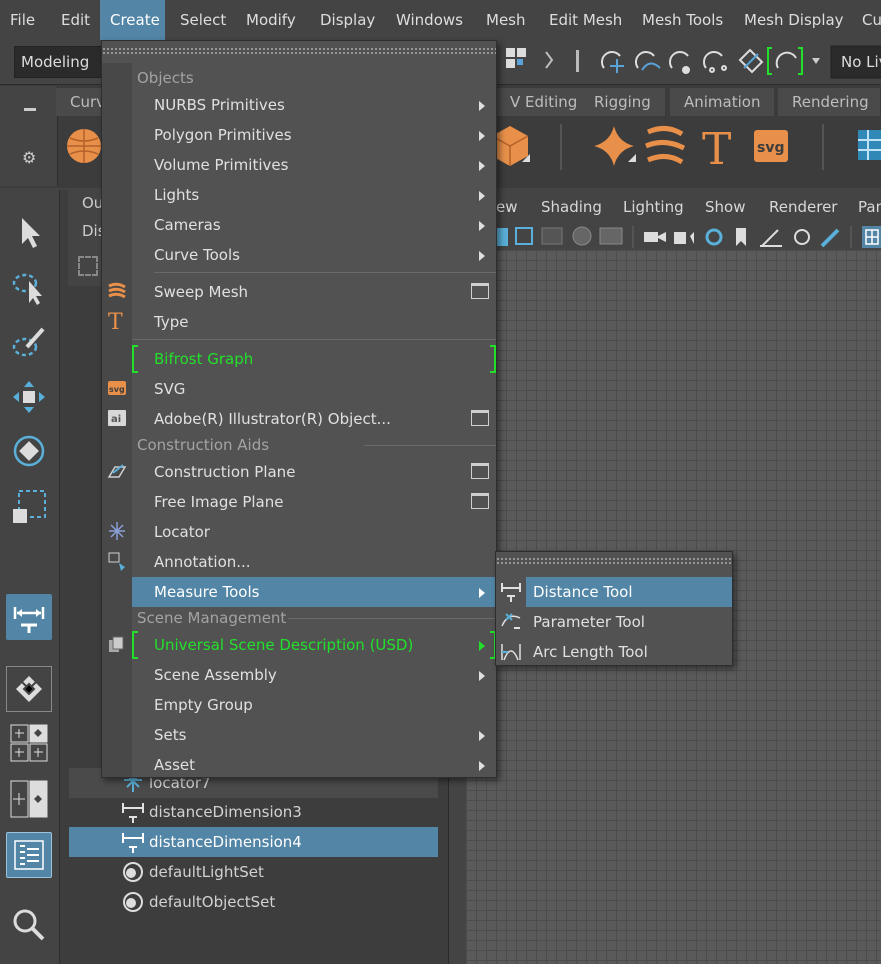 This screenshot has width=881, height=964. I want to click on menu-item-nurbs-primitives: NURBS Primitives, so click(314, 105).